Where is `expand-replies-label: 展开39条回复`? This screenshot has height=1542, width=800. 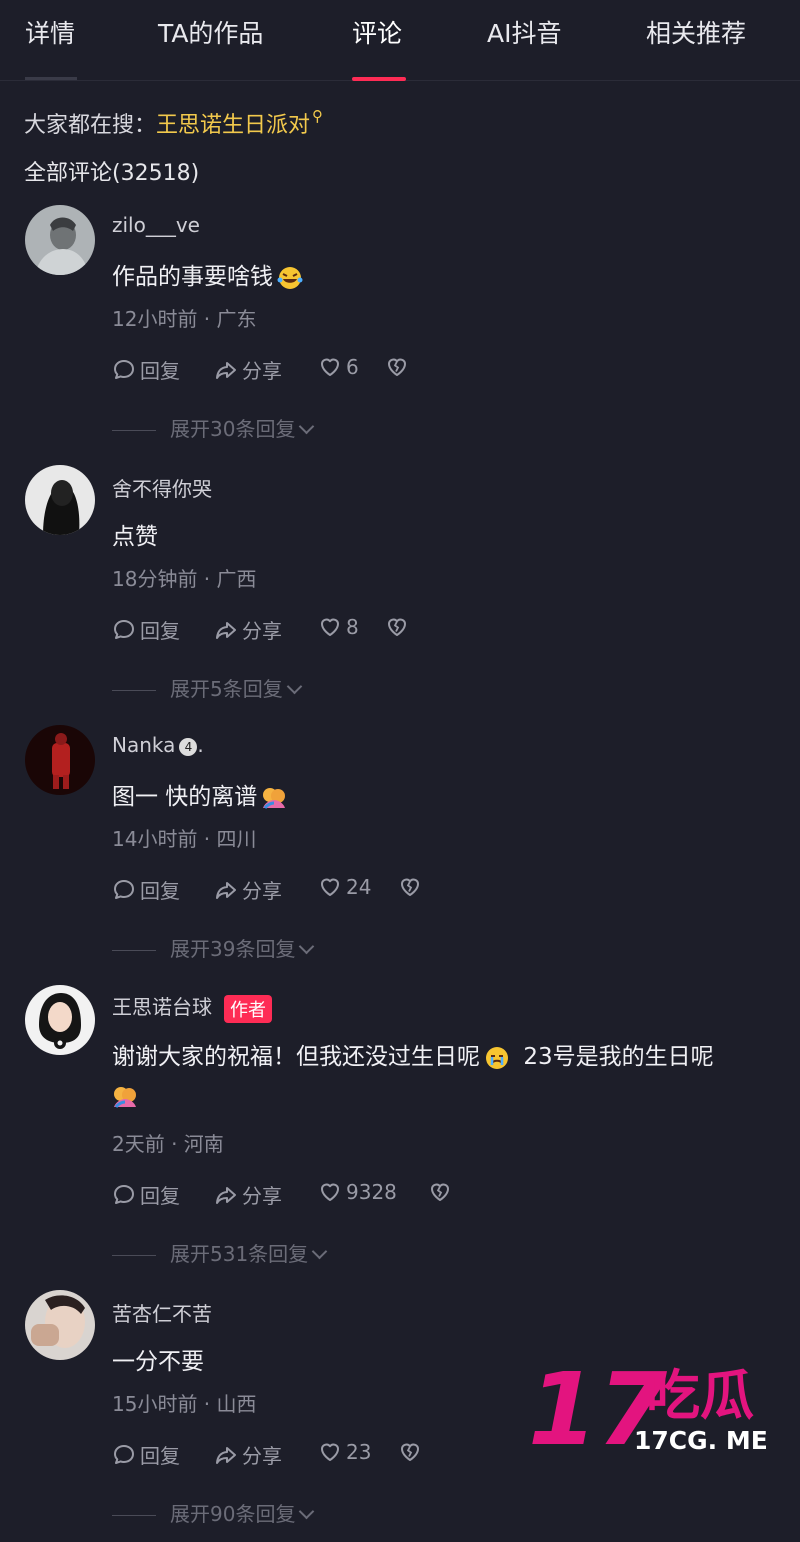 expand-replies-label: 展开39条回复 is located at coordinates (233, 949).